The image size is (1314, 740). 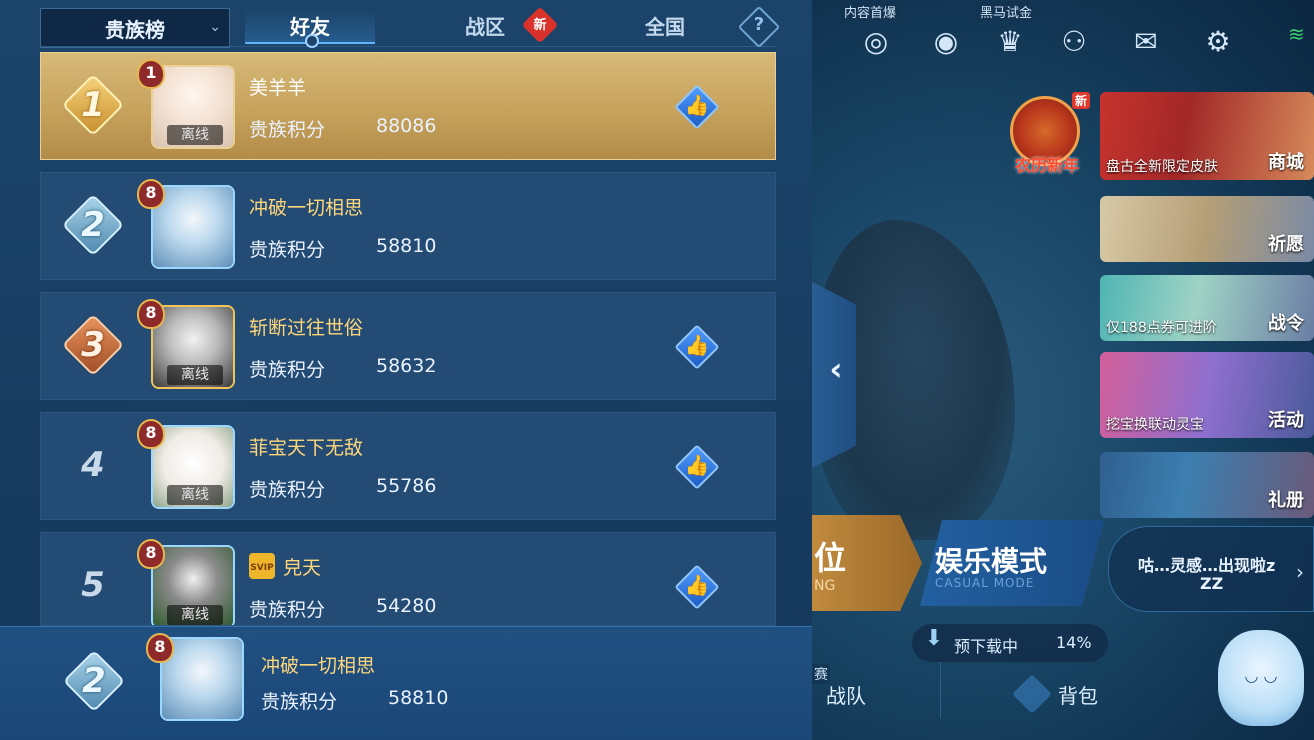 I want to click on casual-mode-title: 娱乐模式, so click(x=991, y=561).